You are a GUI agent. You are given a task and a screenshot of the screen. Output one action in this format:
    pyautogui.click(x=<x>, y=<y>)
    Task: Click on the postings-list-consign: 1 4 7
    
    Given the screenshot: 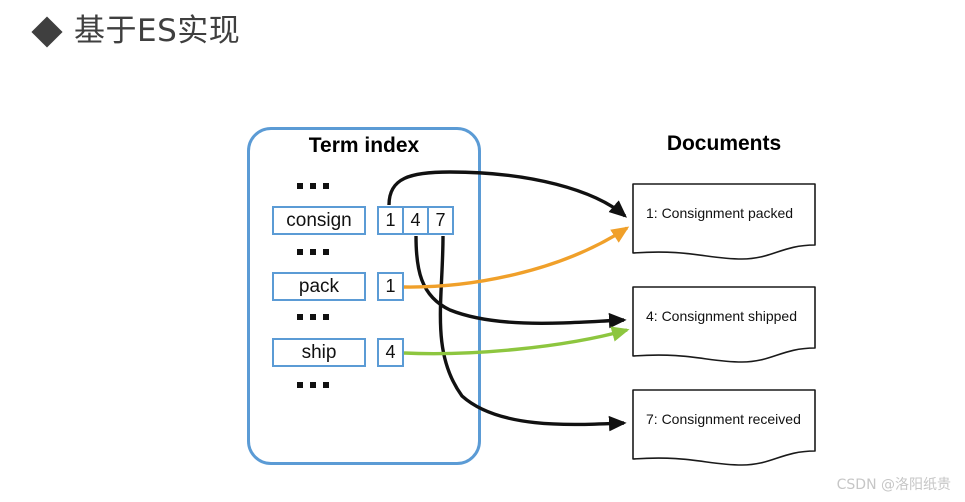 What is the action you would take?
    pyautogui.click(x=415, y=220)
    